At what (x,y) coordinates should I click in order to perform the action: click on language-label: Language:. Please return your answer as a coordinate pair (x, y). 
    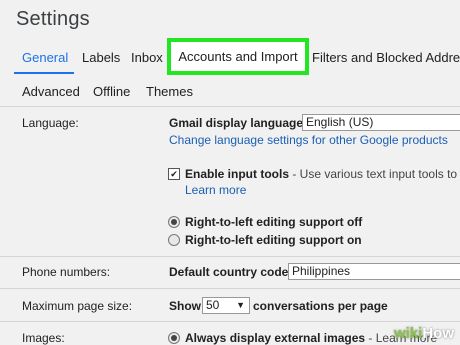
    Looking at the image, I should click on (50, 123).